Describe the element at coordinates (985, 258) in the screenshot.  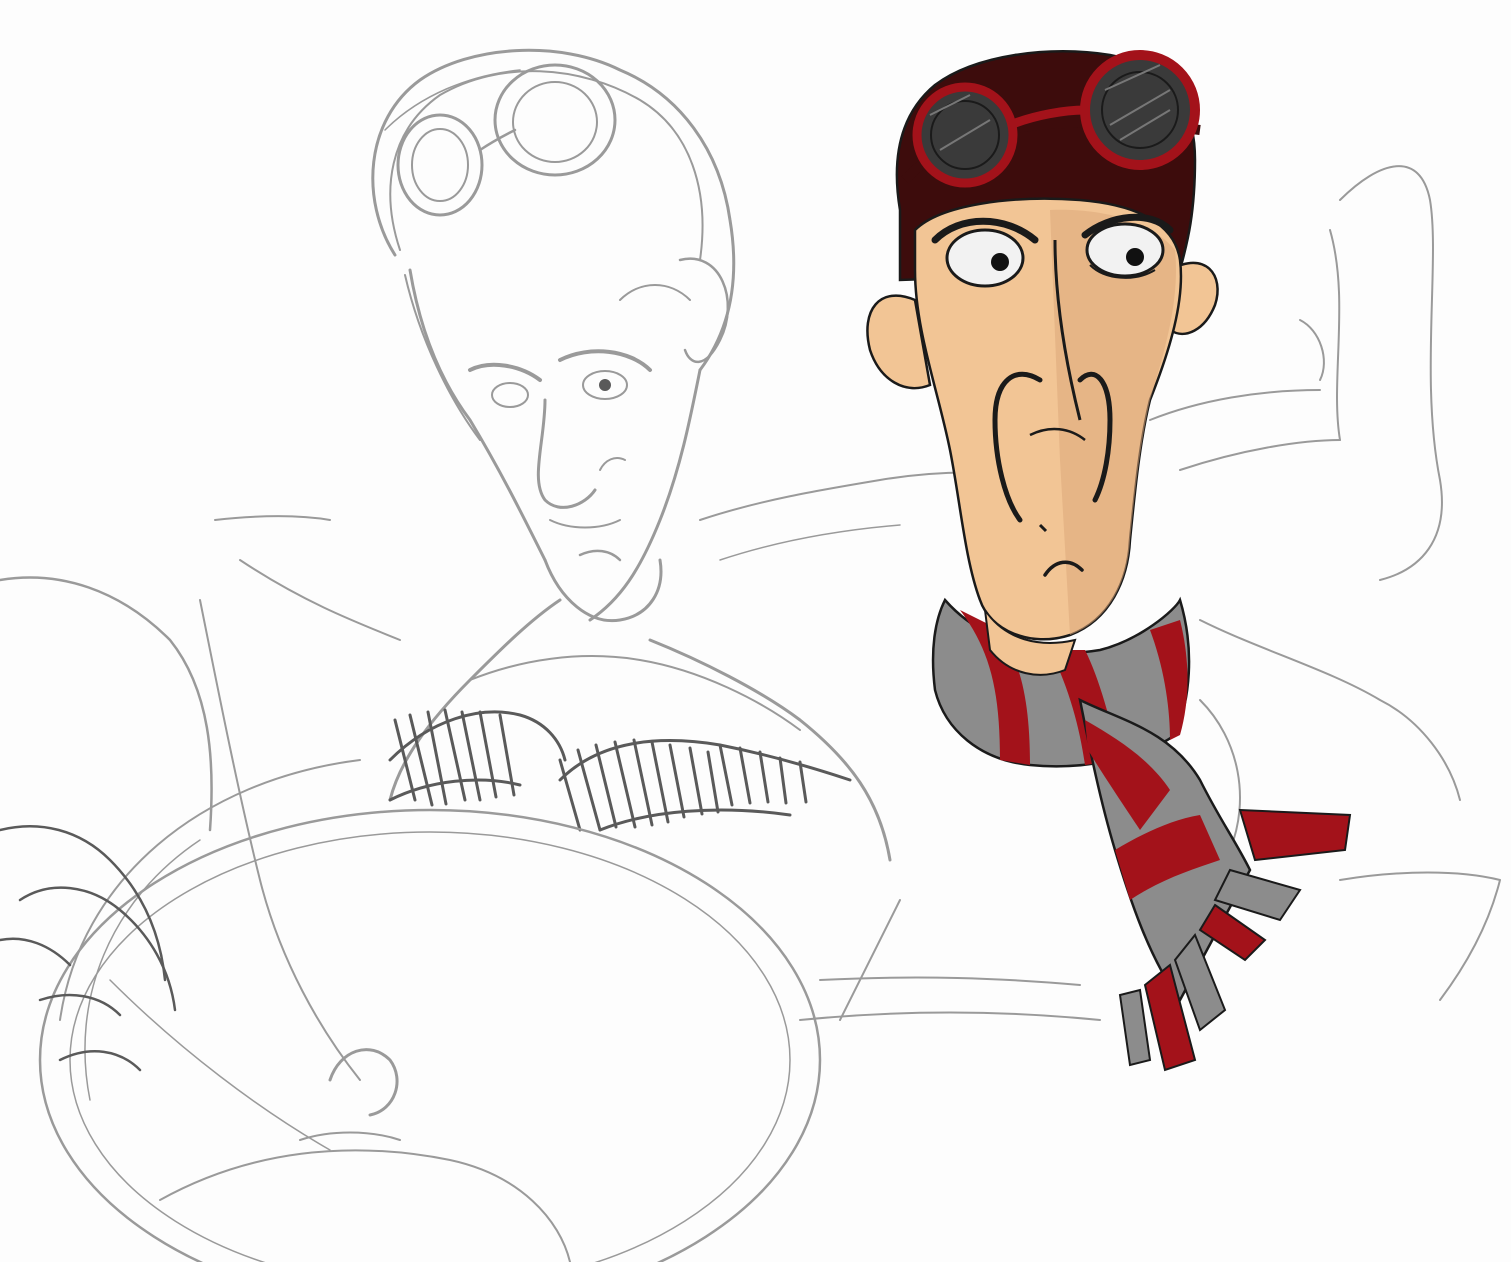
I see `eye-left` at that location.